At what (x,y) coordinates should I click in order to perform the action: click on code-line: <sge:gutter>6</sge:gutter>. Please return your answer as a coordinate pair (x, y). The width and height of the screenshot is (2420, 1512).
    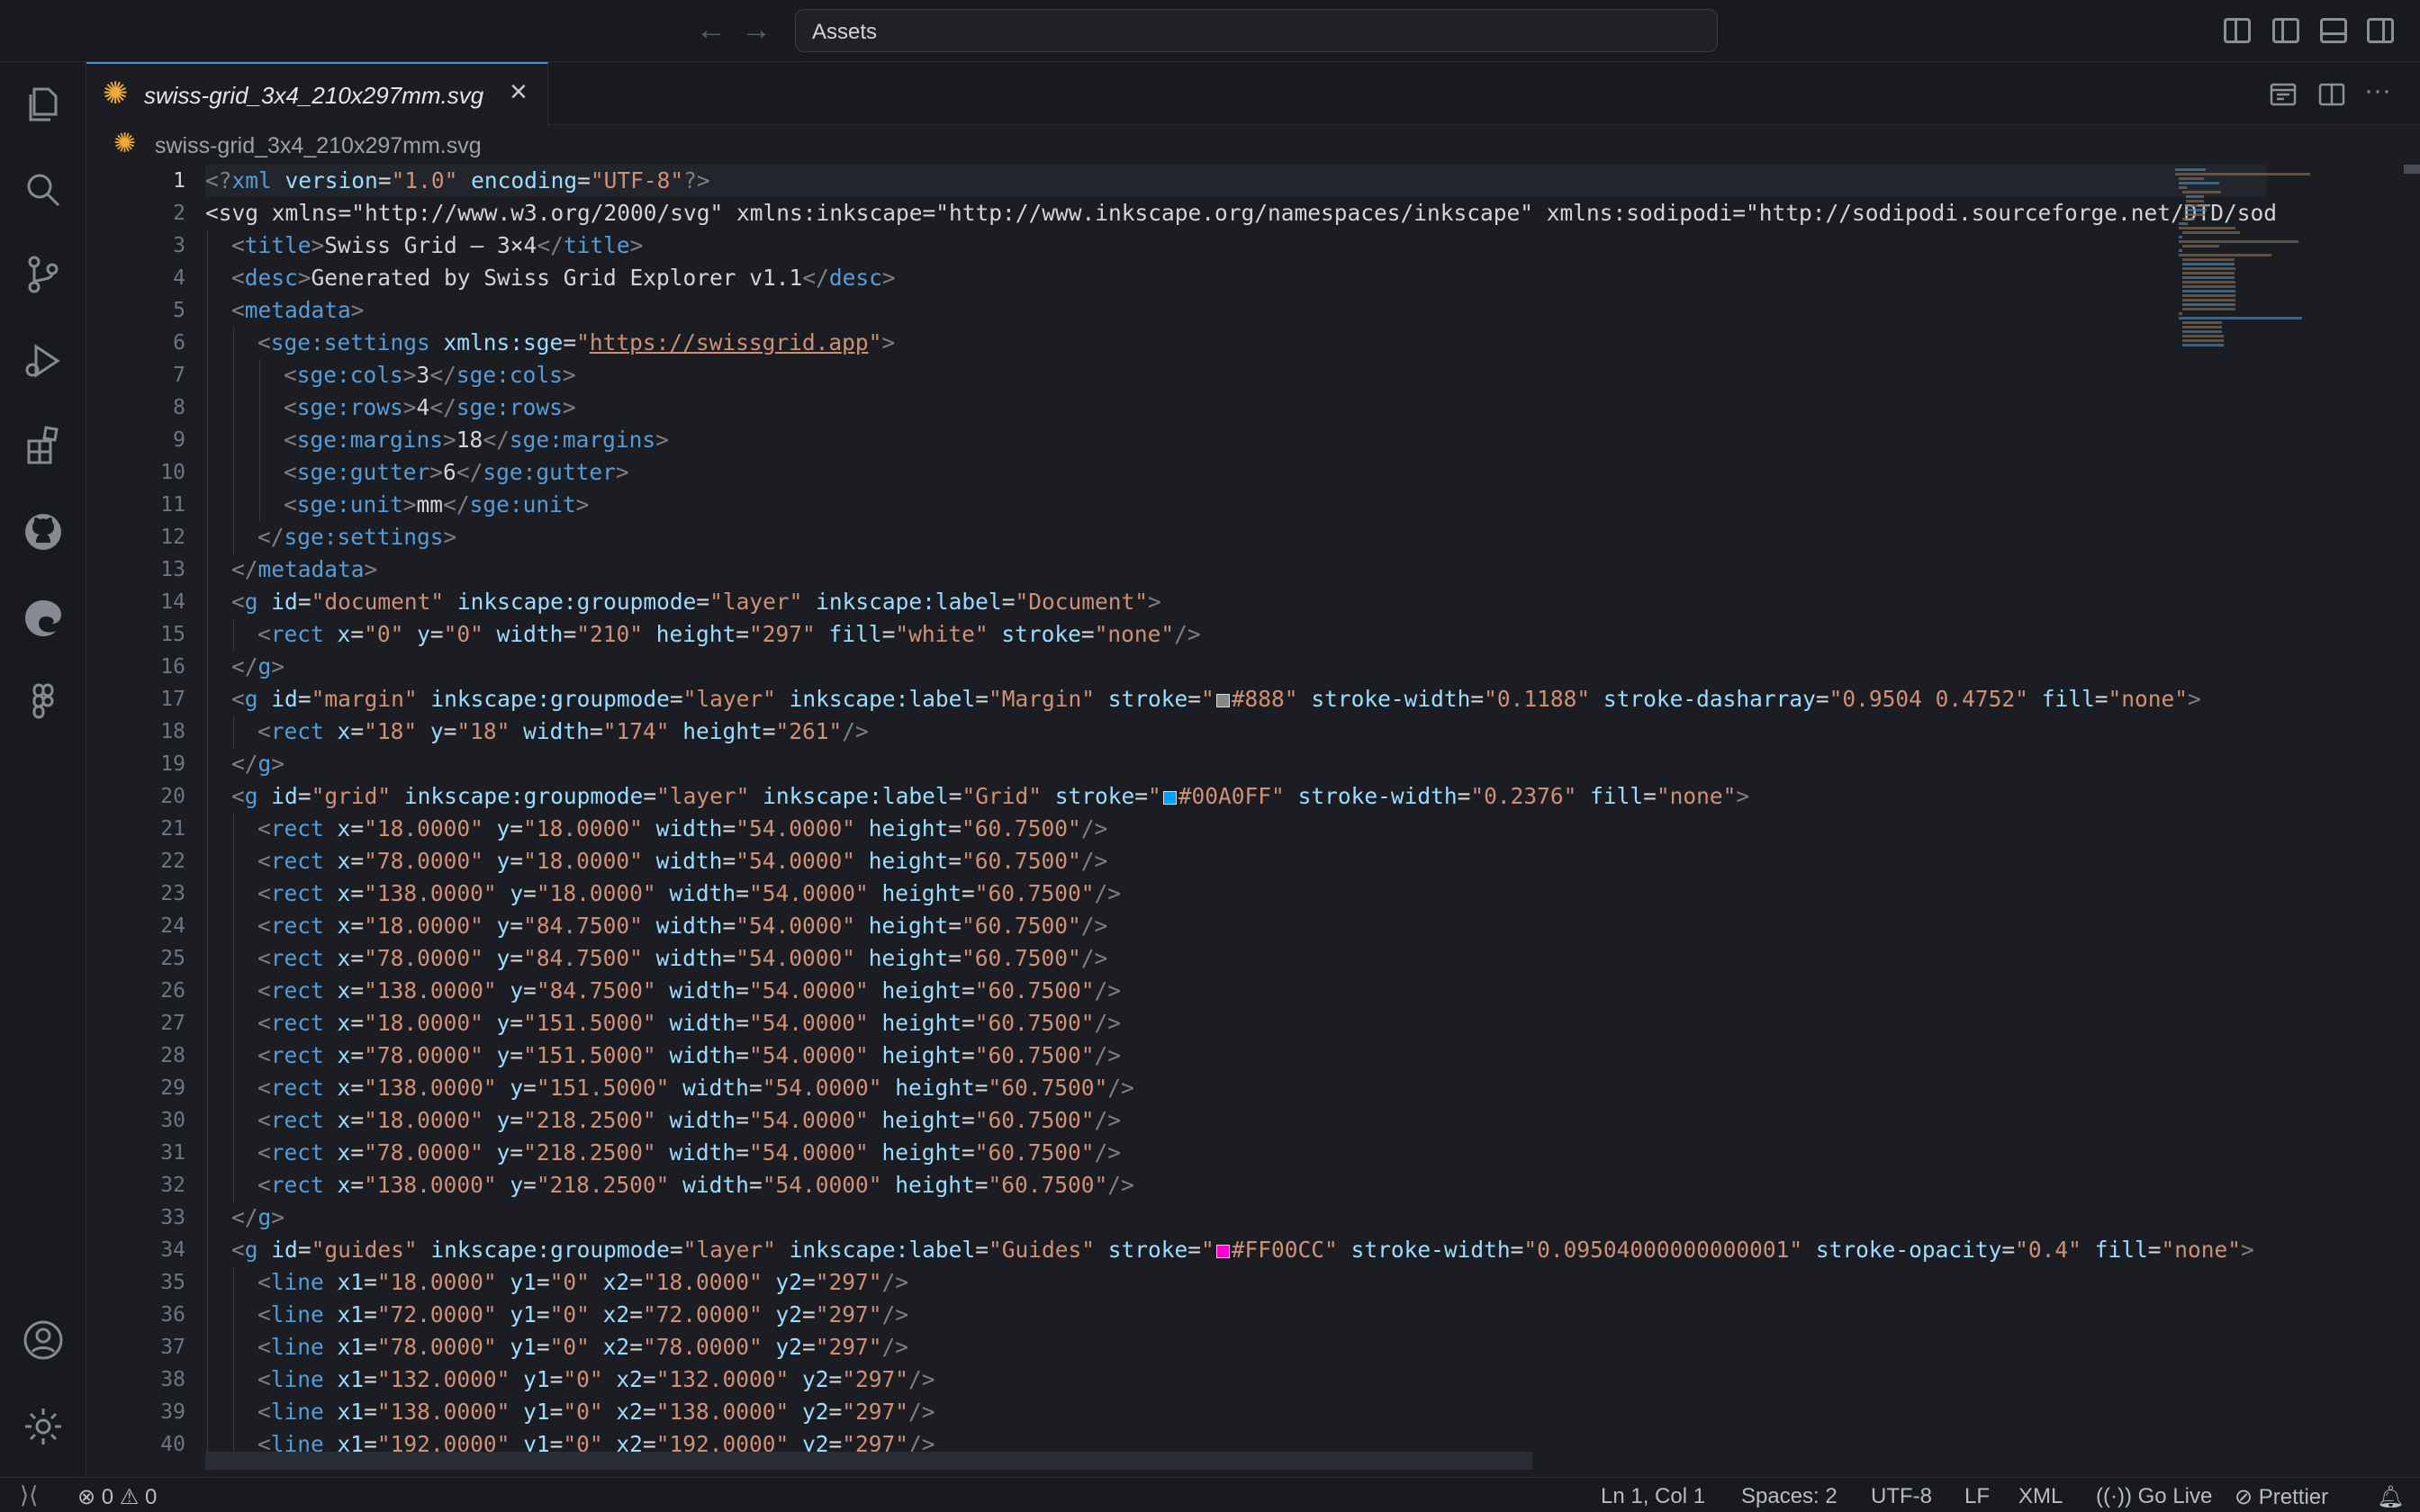
    Looking at the image, I should click on (456, 472).